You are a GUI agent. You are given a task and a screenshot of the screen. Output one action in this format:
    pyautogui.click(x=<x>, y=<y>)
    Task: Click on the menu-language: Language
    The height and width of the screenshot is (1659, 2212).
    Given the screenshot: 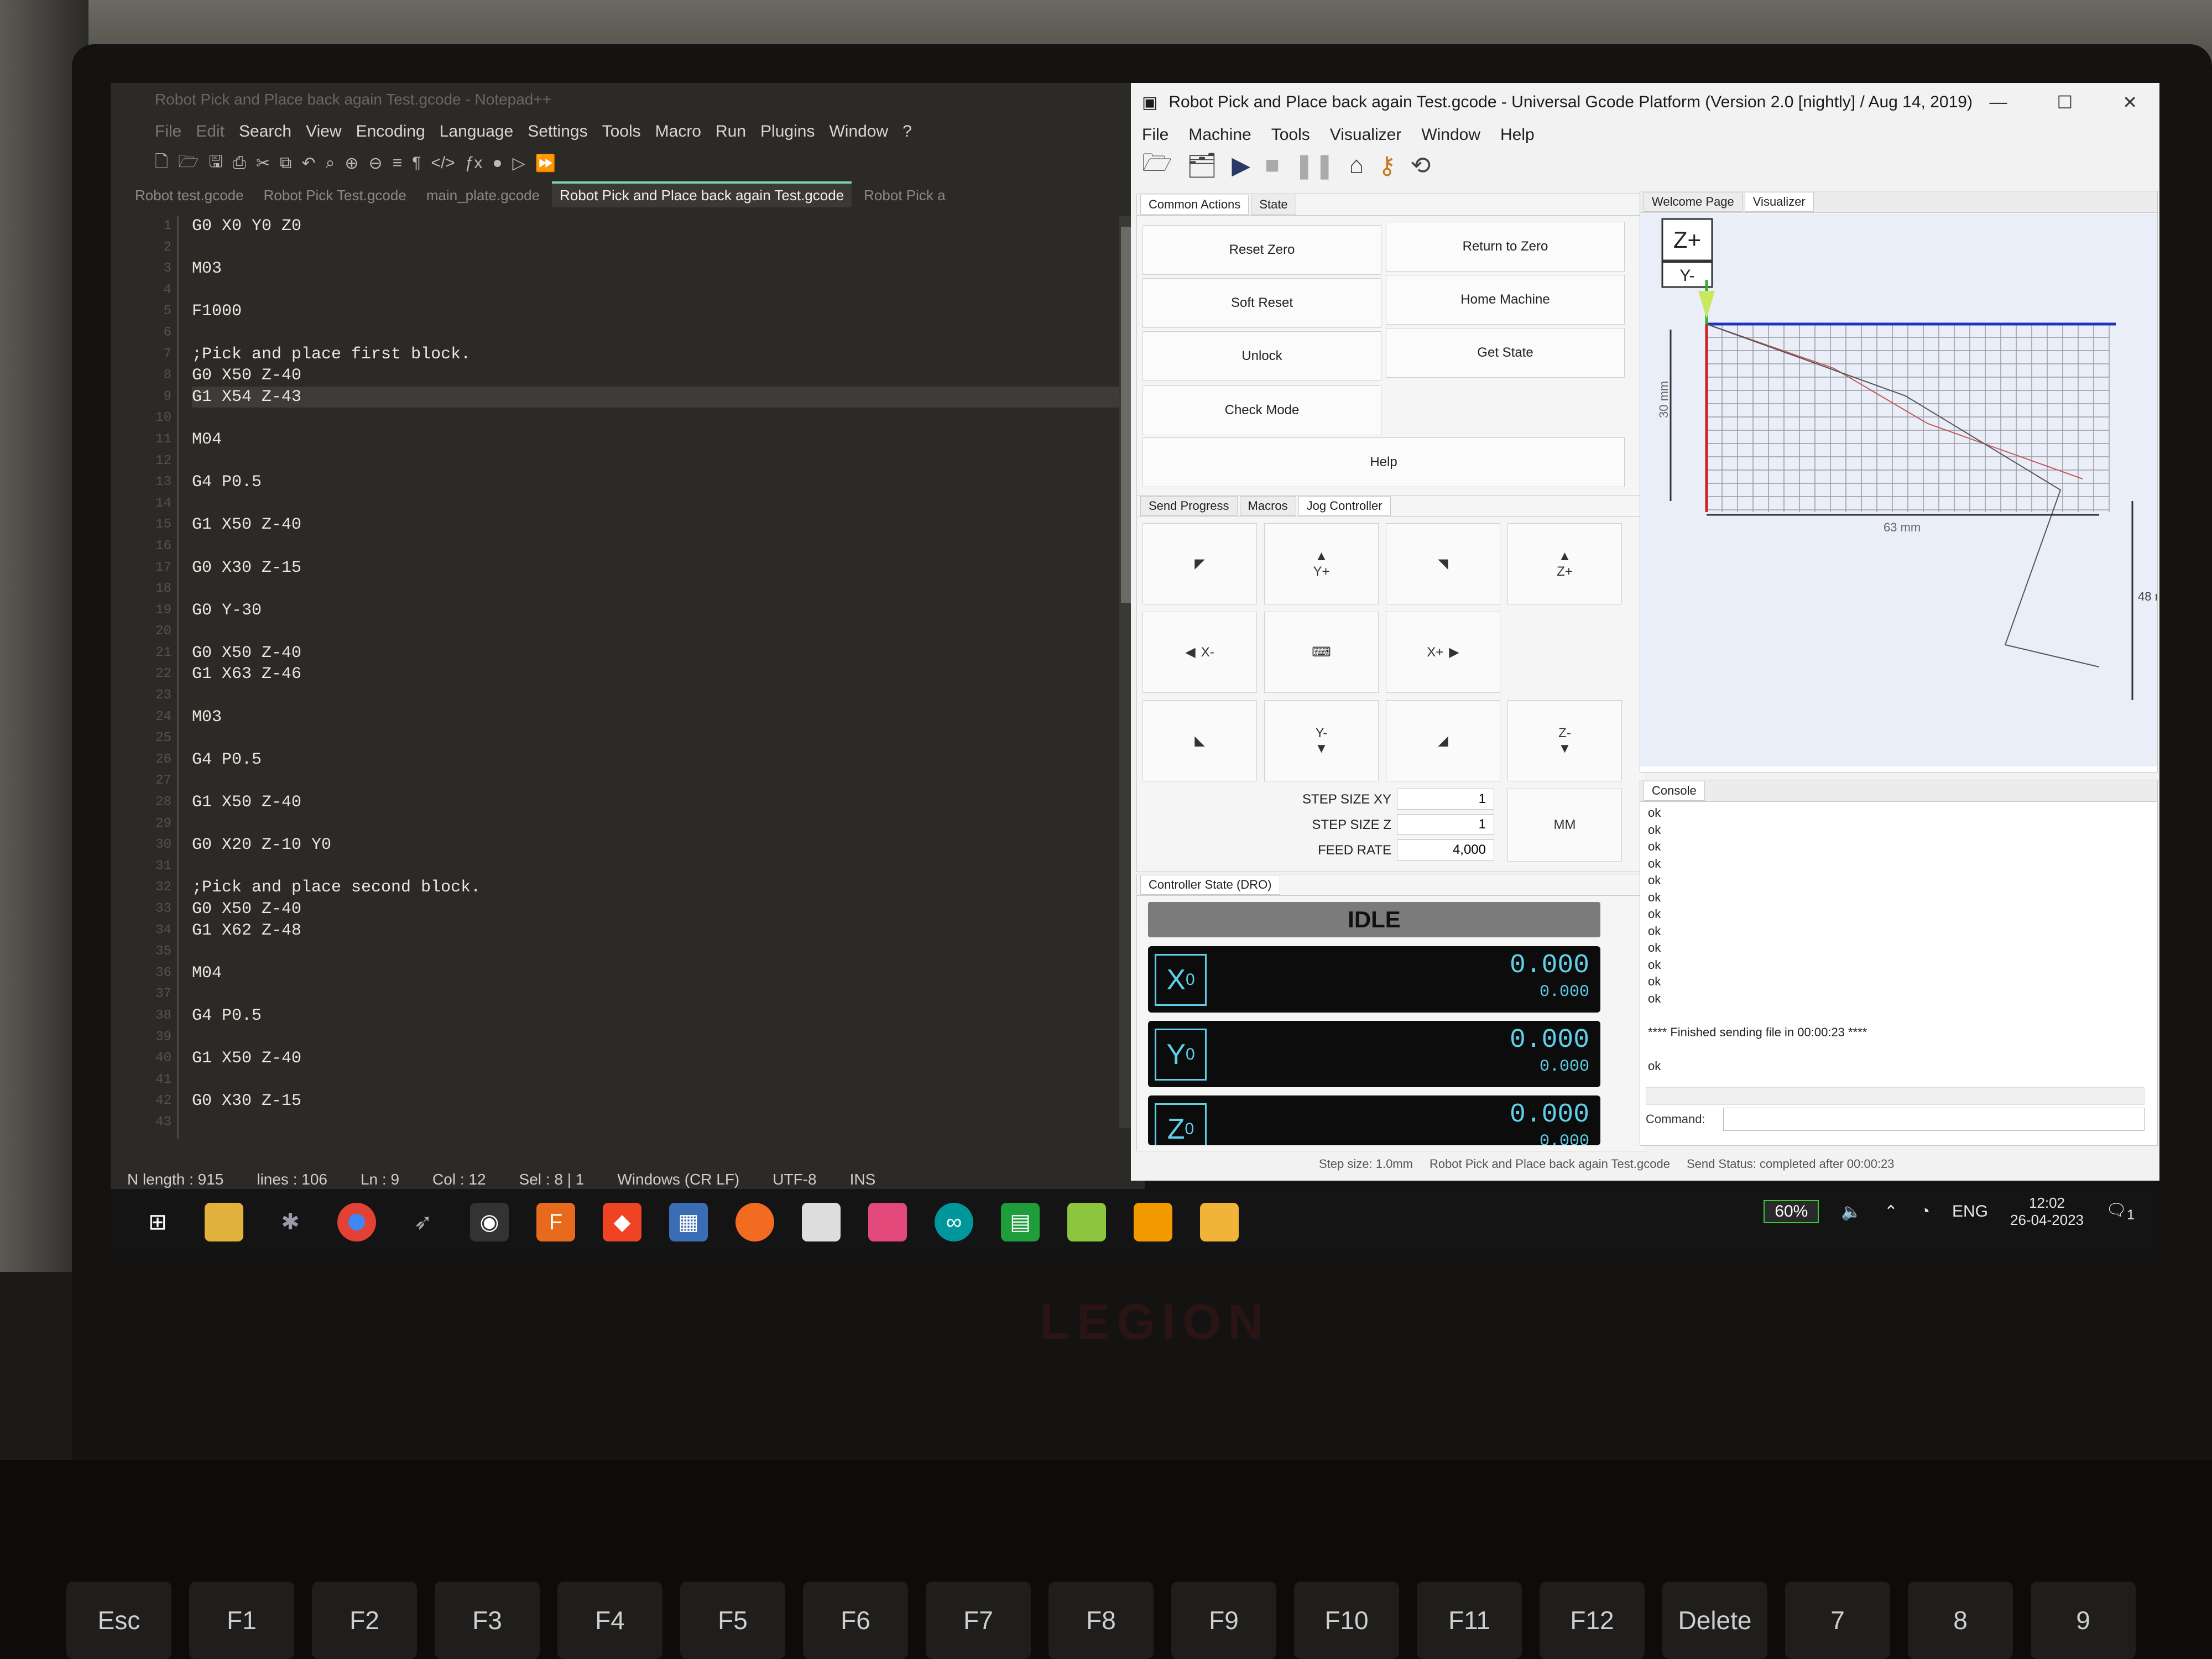 What is the action you would take?
    pyautogui.click(x=477, y=132)
    